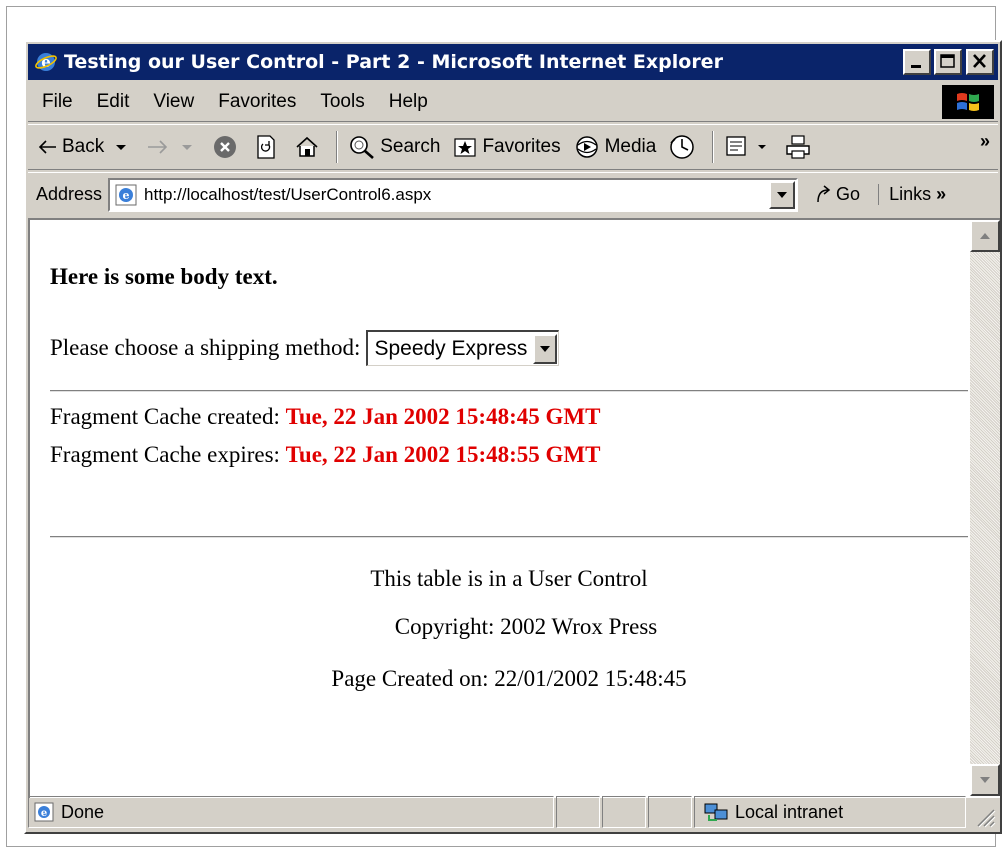 The height and width of the screenshot is (853, 1002). I want to click on refresh-button, so click(268, 147).